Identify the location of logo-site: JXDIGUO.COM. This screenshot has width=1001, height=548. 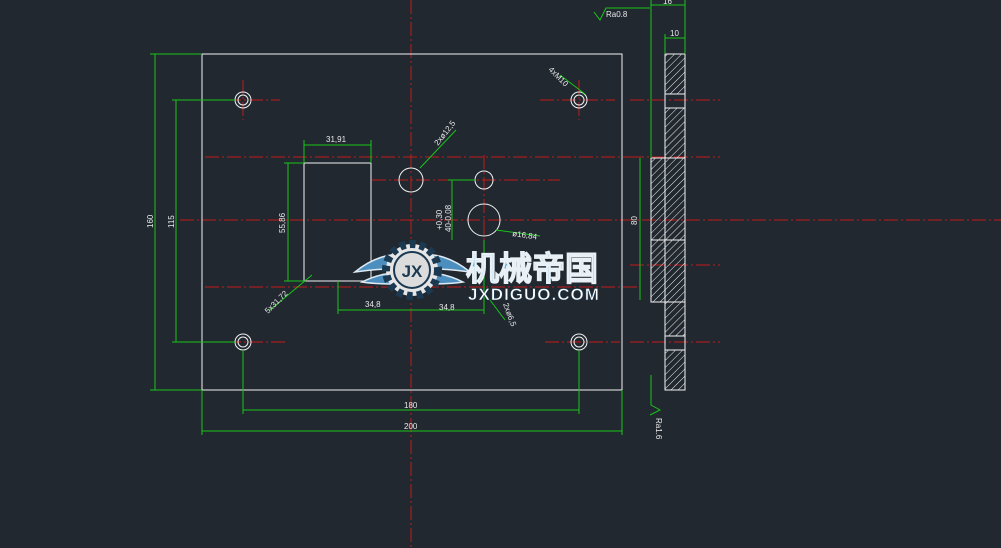
(534, 294).